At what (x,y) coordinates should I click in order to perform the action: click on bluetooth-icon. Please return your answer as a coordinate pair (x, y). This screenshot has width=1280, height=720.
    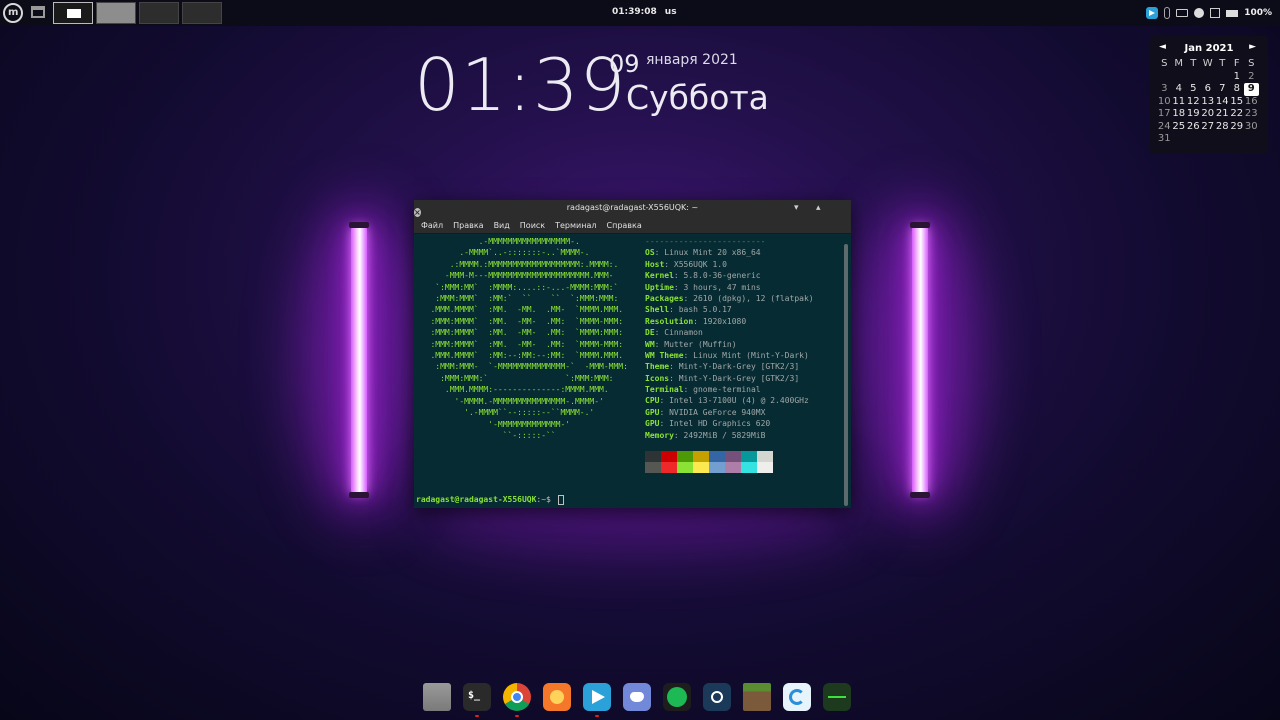
    Looking at the image, I should click on (1167, 13).